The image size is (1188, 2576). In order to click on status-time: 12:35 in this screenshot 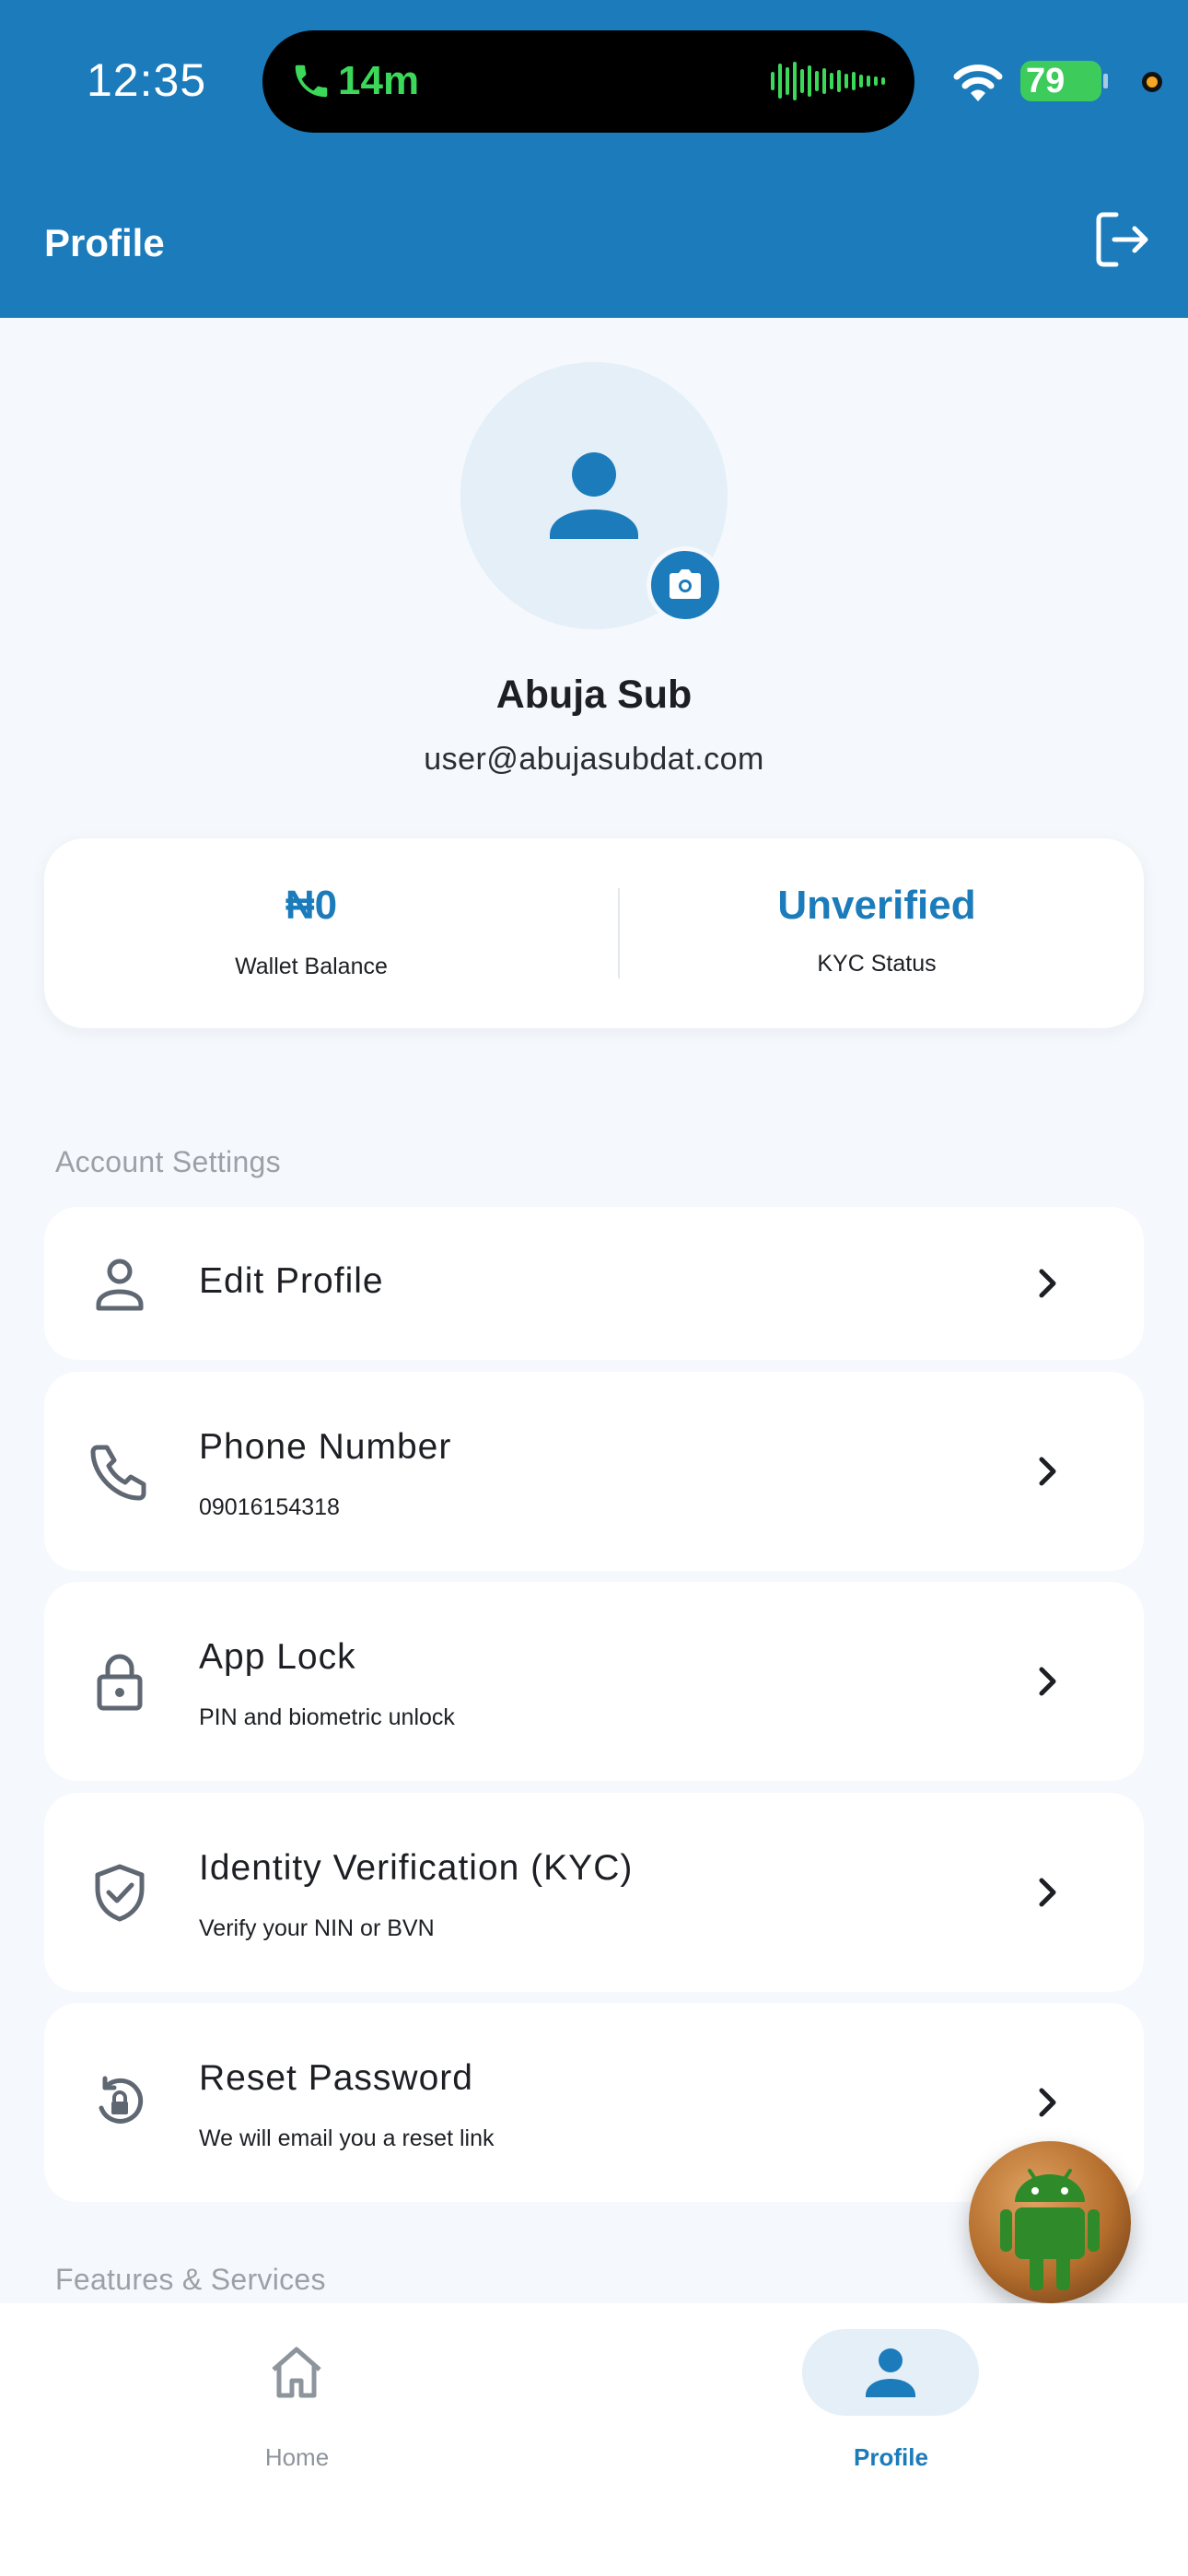, I will do `click(147, 80)`.